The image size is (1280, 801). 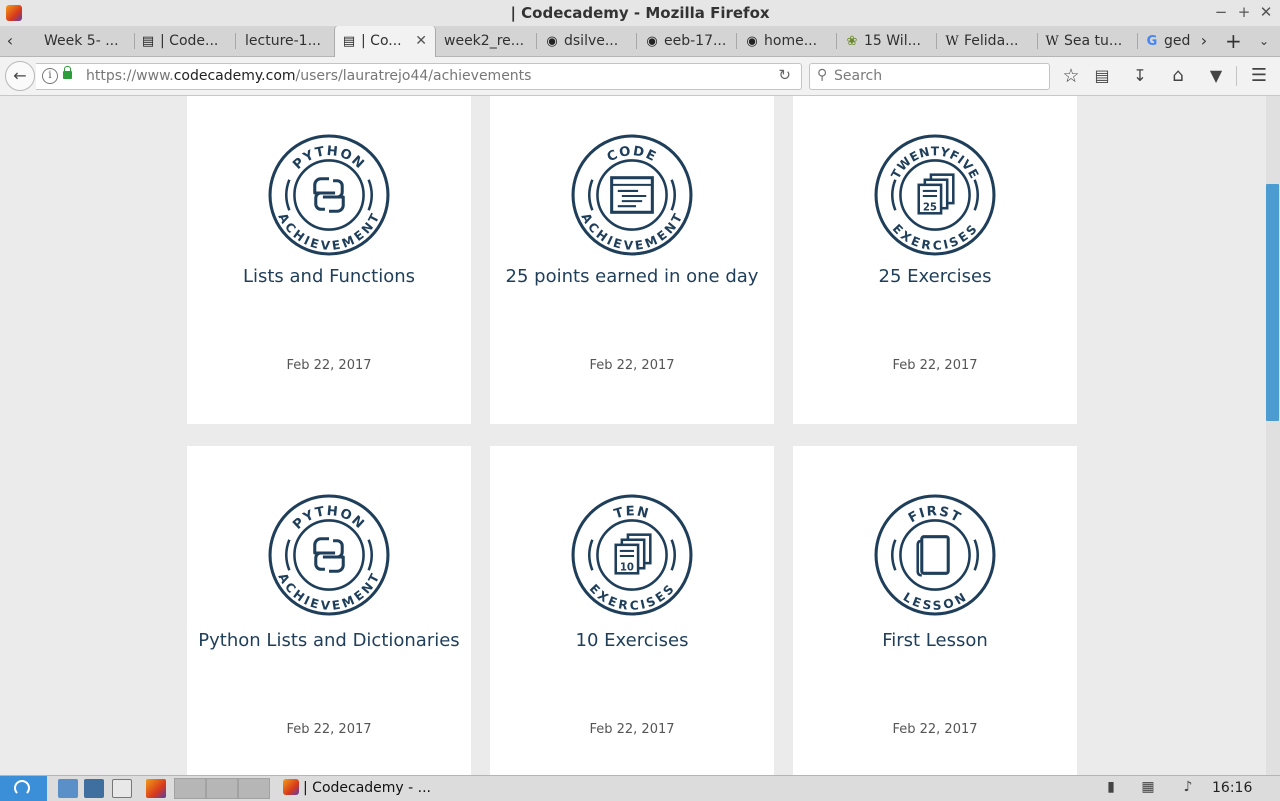 I want to click on maximize-icon: +, so click(x=1244, y=12).